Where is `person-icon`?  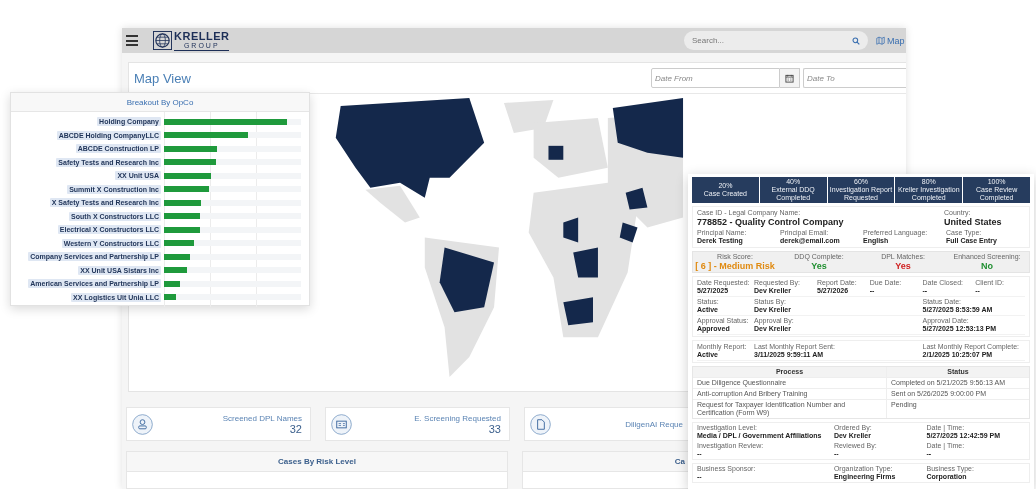
person-icon is located at coordinates (142, 424).